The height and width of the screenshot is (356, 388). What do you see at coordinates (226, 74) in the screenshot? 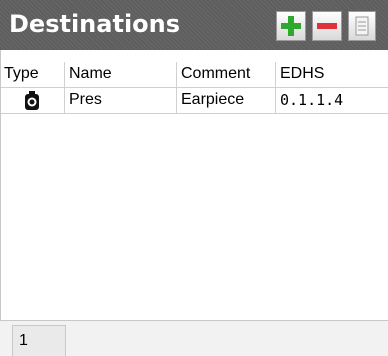
I see `column-header-comment: Comment` at bounding box center [226, 74].